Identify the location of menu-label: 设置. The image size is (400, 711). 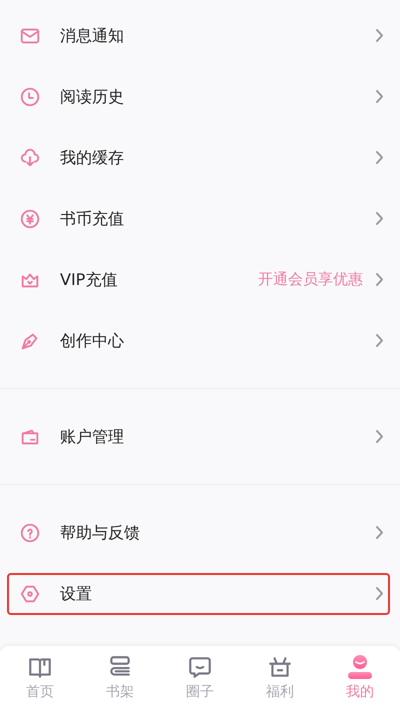
(76, 593).